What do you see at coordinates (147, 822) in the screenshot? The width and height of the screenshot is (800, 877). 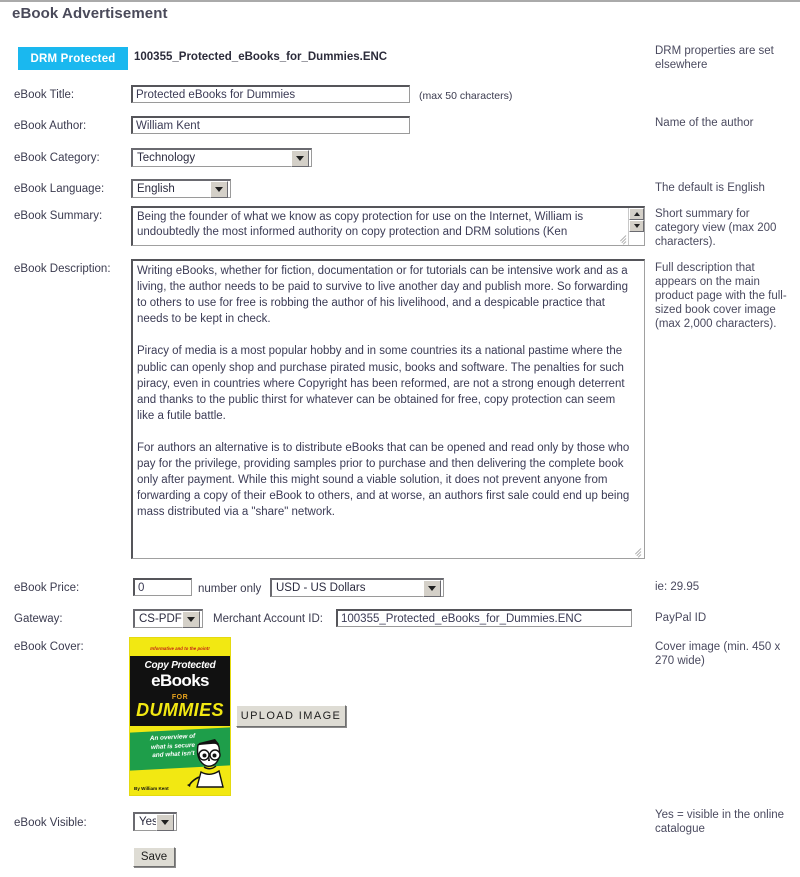 I see `ebook-visible-value: Yes` at bounding box center [147, 822].